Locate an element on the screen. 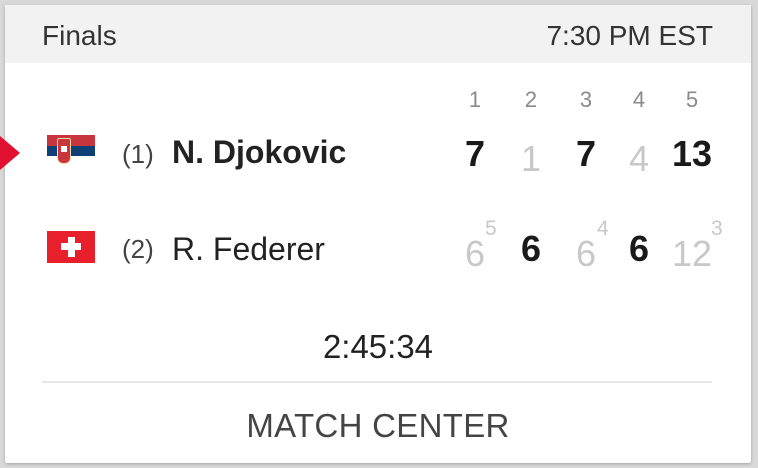 The width and height of the screenshot is (758, 468). player-1-set-5-score: 13 is located at coordinates (692, 153).